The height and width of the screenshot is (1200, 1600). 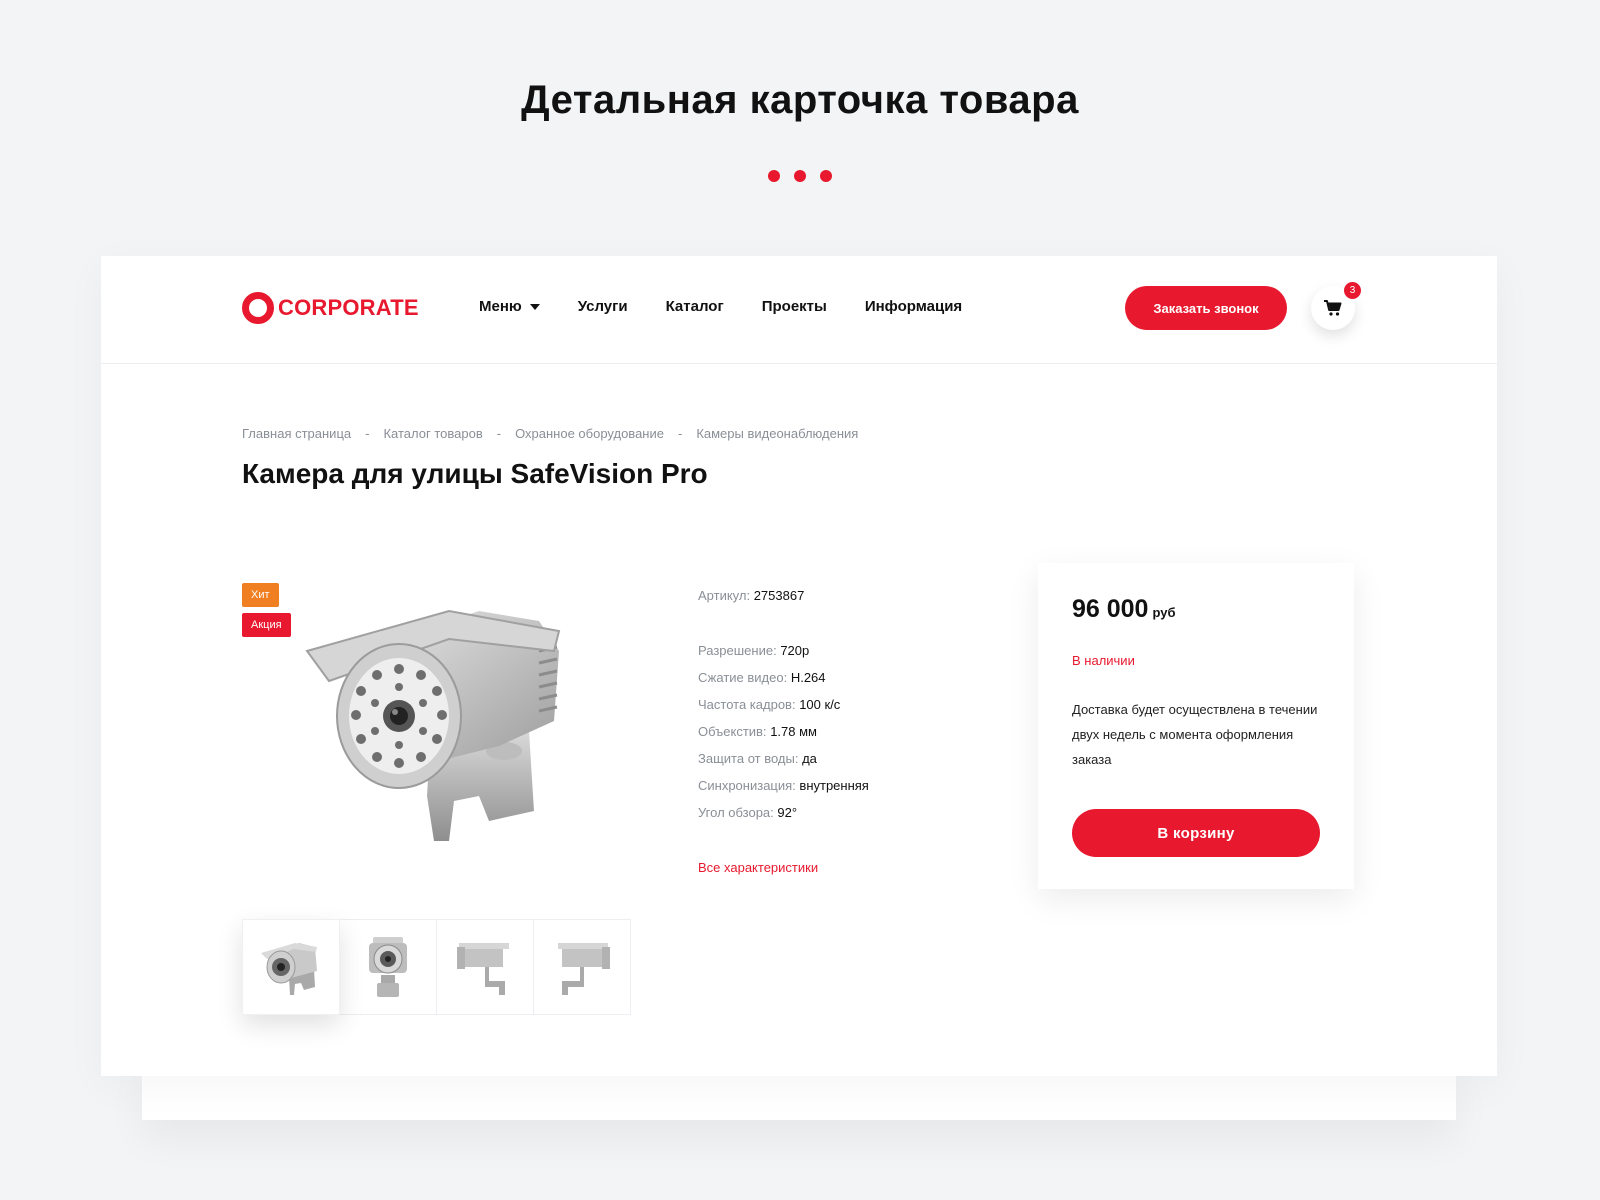 I want to click on sku: Артикул: 2753867, so click(x=751, y=595).